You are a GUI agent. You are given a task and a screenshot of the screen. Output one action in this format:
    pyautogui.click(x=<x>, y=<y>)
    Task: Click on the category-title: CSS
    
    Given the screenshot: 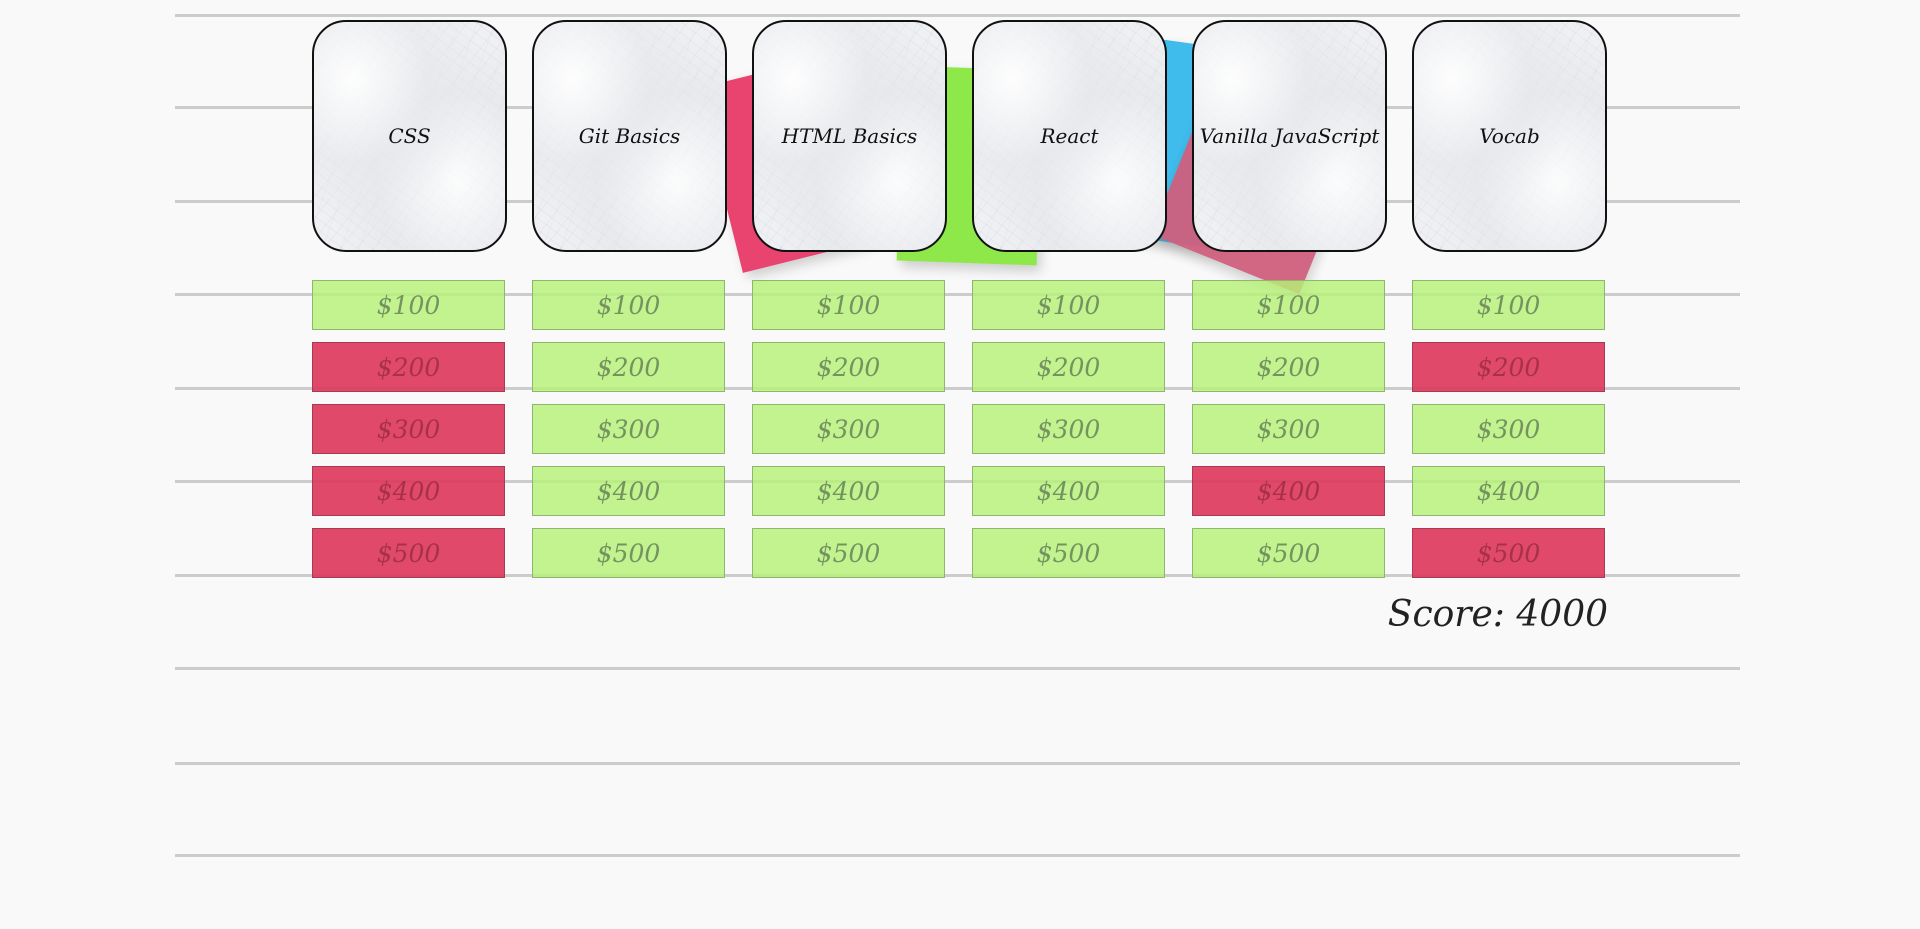 What is the action you would take?
    pyautogui.click(x=409, y=136)
    